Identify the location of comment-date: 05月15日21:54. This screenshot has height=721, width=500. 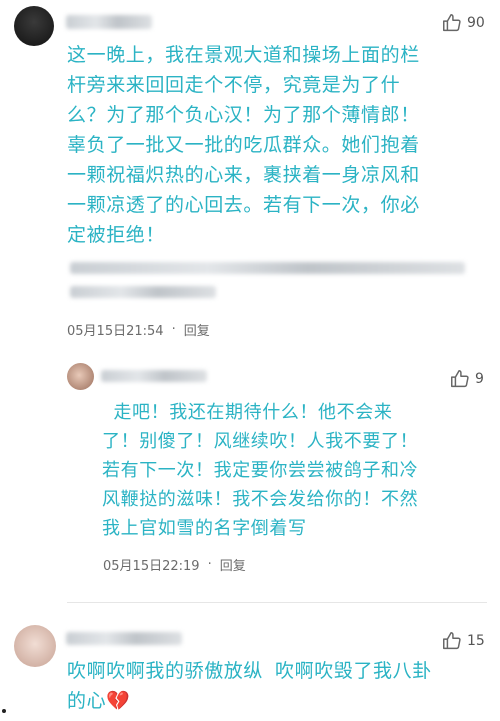
(115, 331).